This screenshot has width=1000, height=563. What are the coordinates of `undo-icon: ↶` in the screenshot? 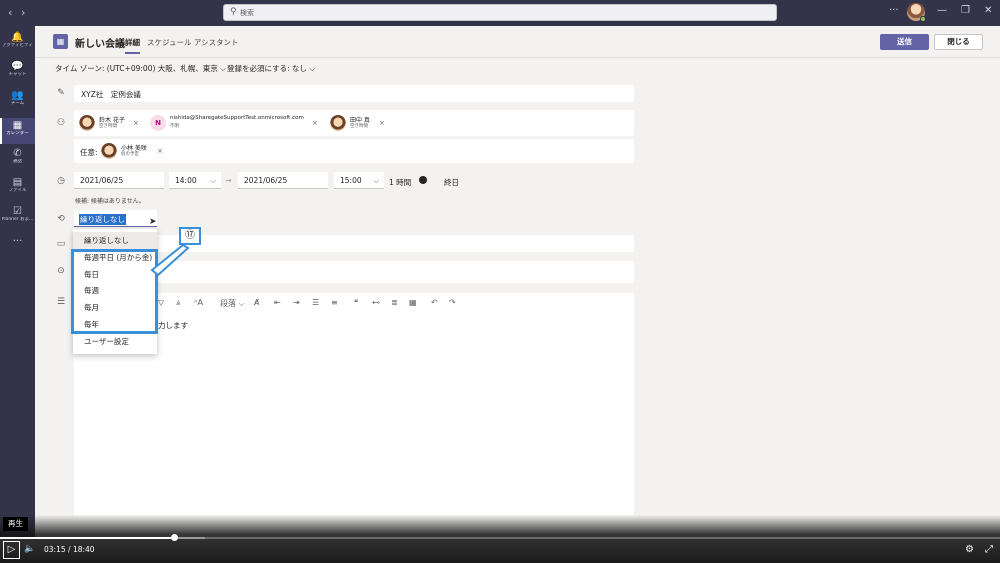 It's located at (434, 302).